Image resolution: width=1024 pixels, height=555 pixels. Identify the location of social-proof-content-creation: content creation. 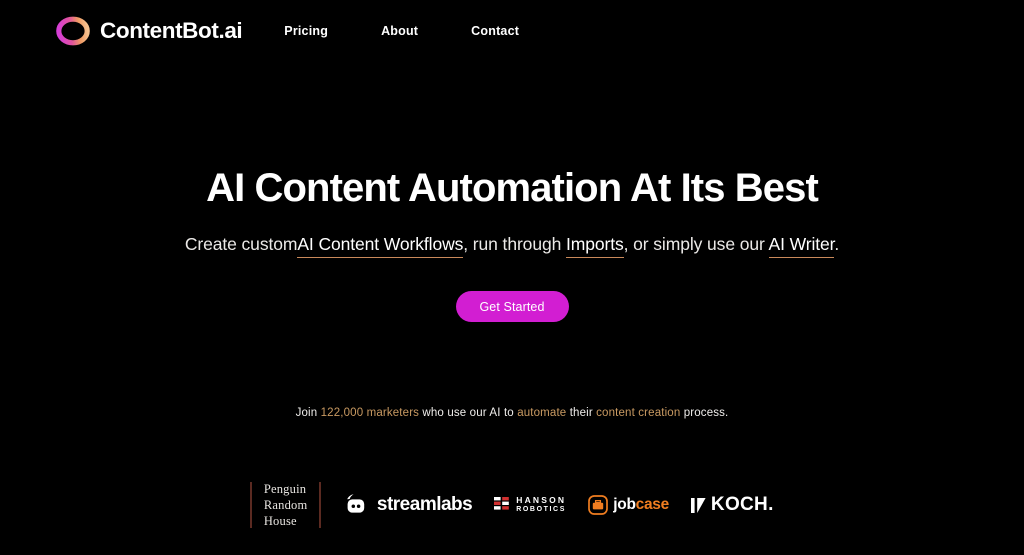
(638, 413).